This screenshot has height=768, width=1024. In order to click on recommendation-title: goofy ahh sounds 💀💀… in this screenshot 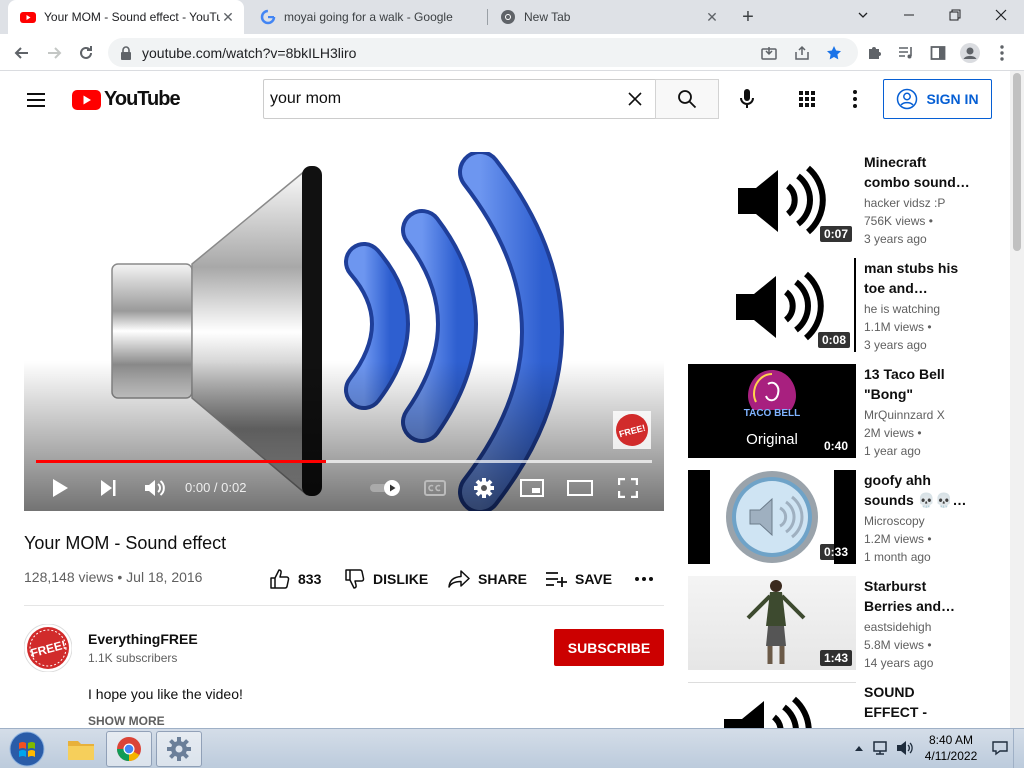, I will do `click(917, 490)`.